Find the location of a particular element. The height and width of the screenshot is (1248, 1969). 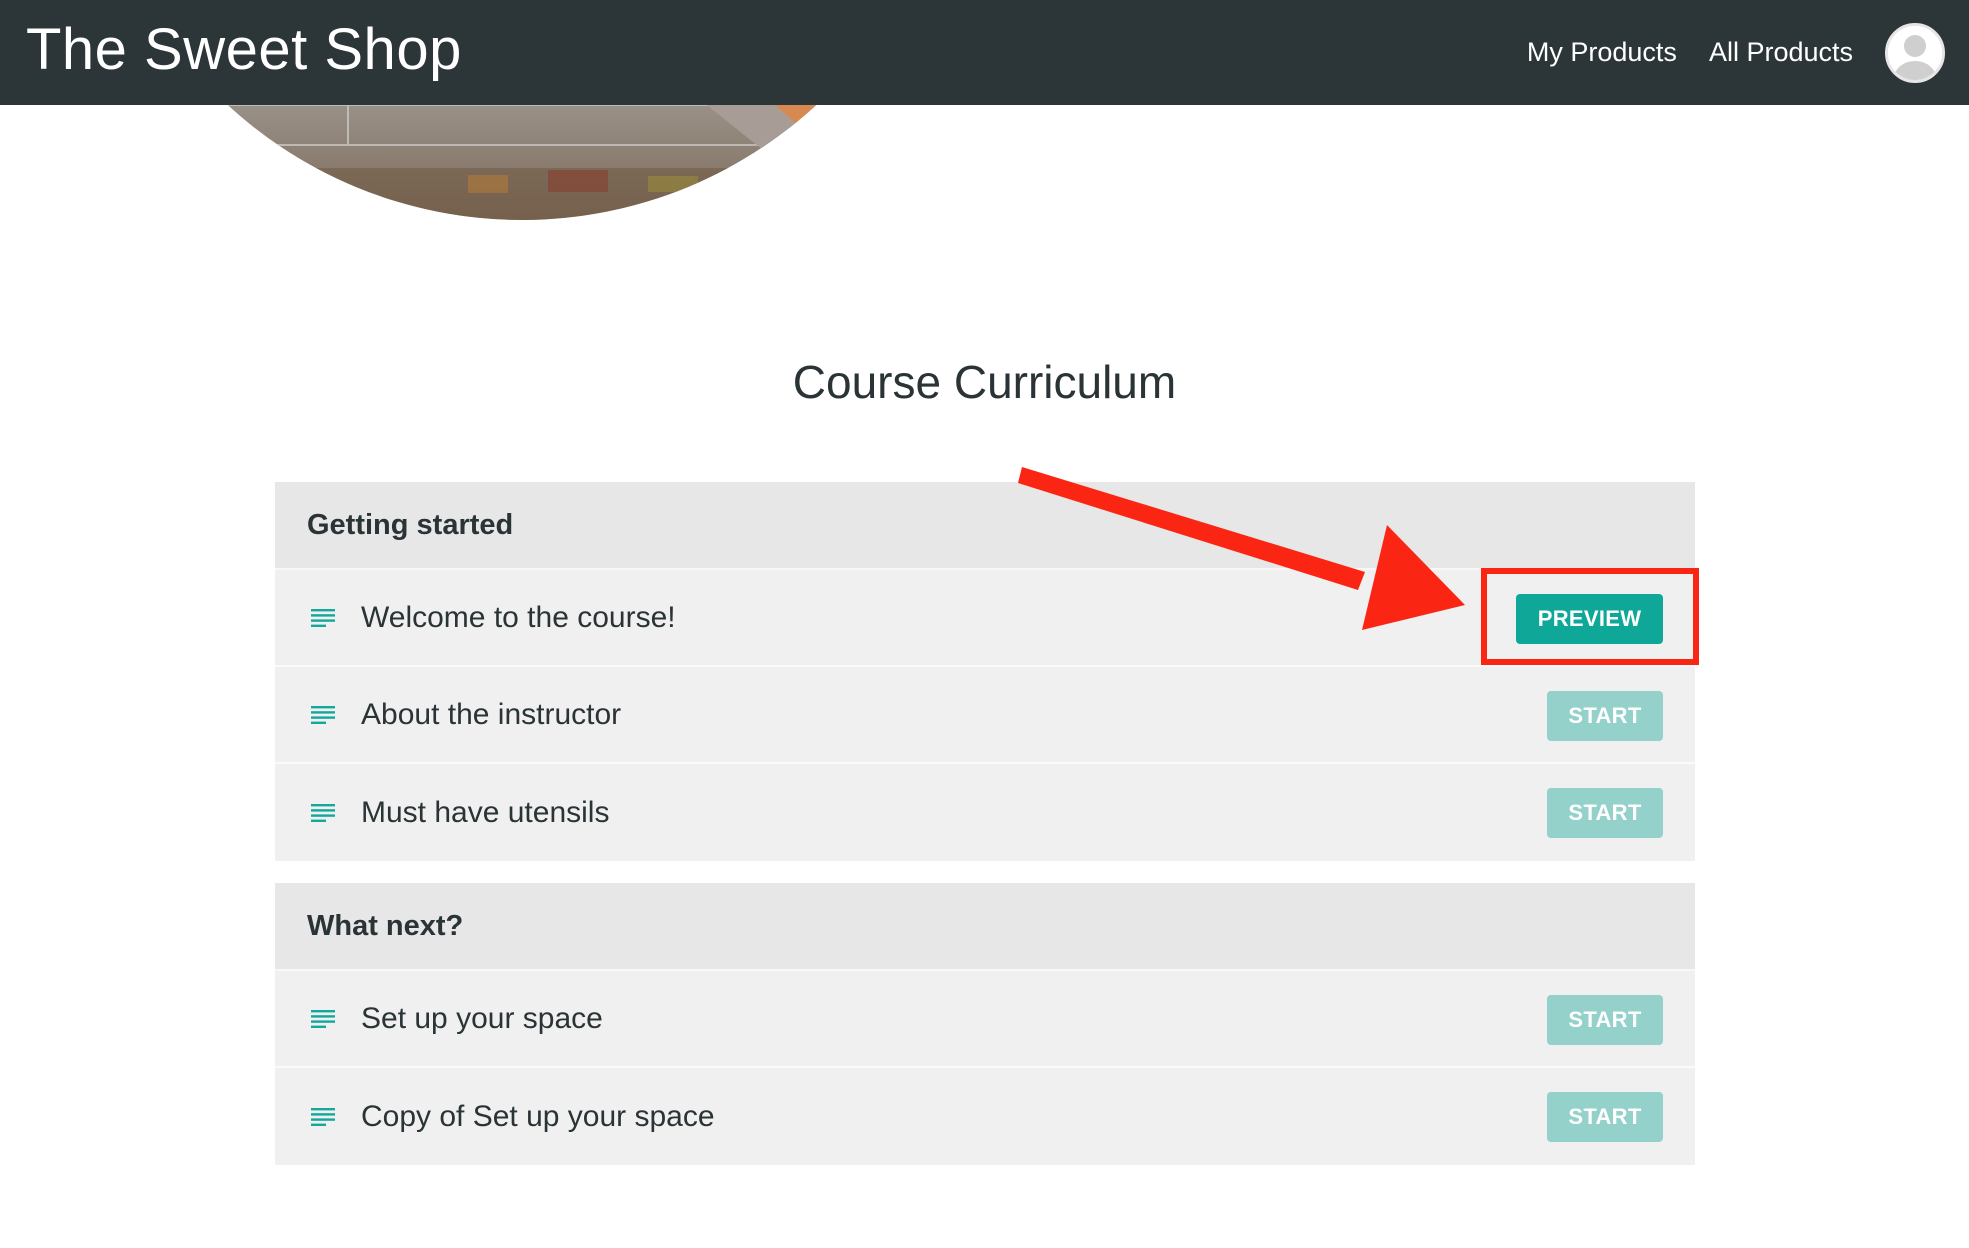

nav-links: My Products All Products is located at coordinates (1736, 52).